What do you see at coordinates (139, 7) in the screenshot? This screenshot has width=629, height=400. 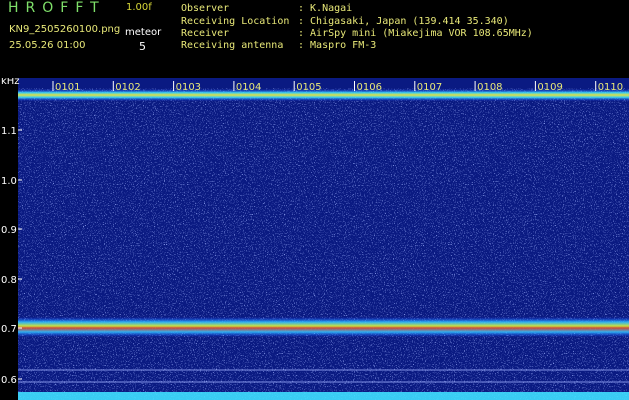 I see `version-label: 1.00f` at bounding box center [139, 7].